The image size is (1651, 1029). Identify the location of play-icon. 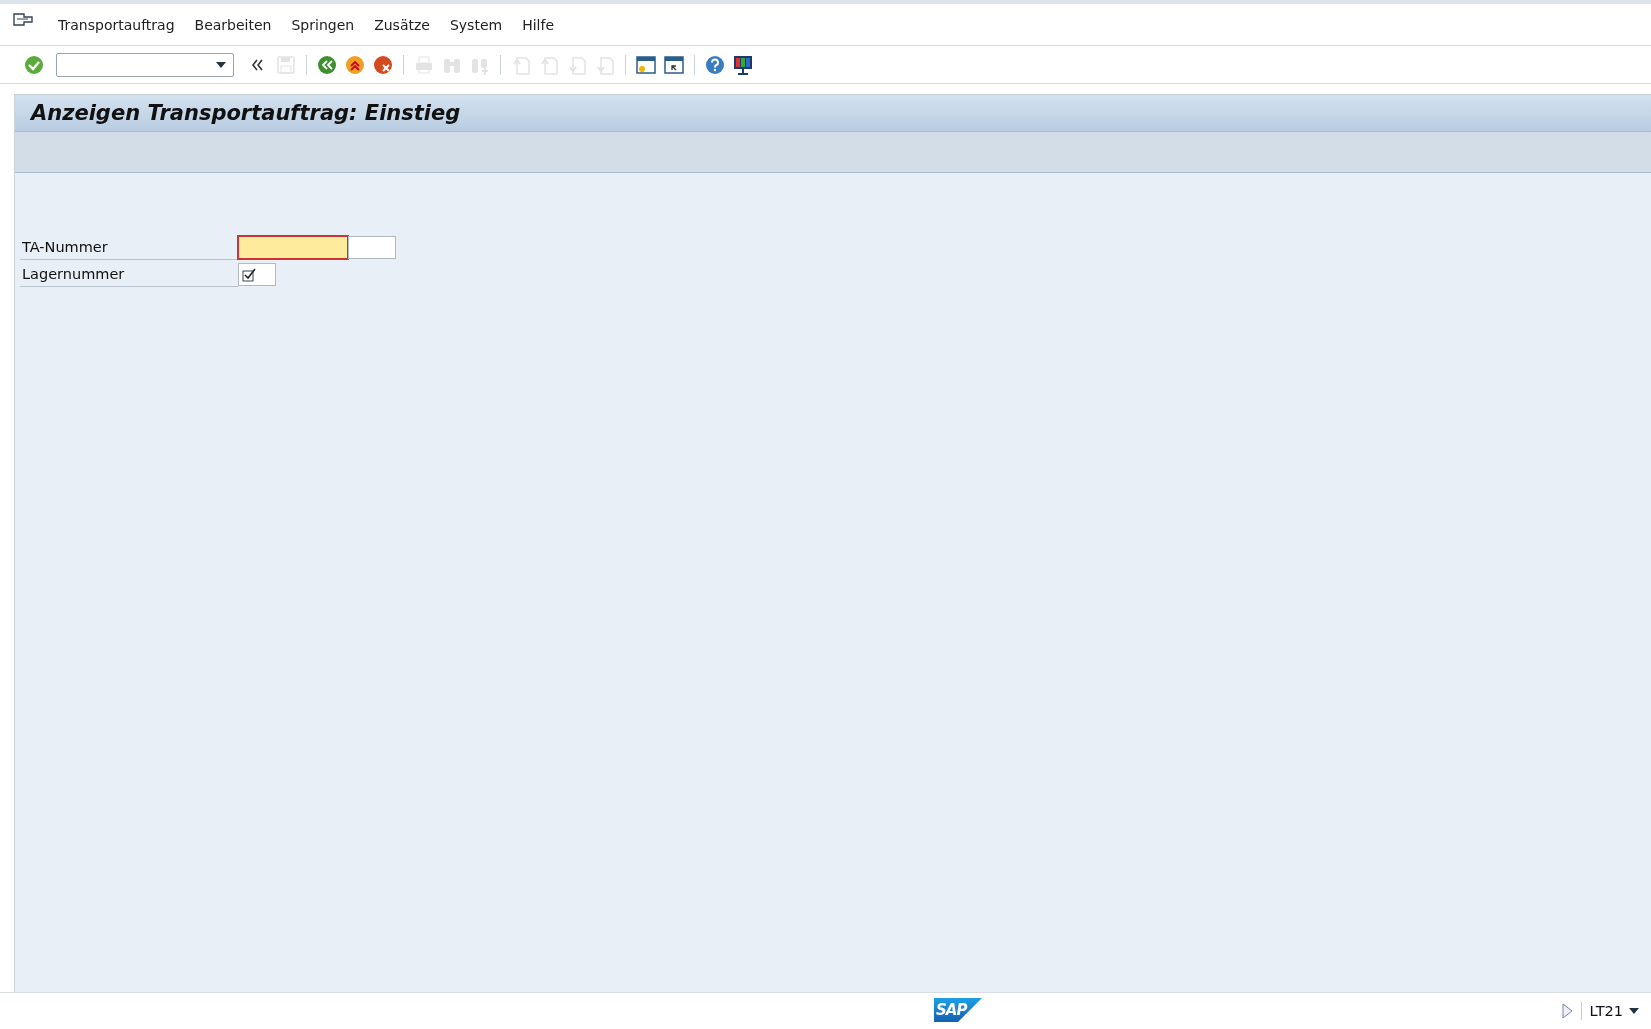
(1566, 1011).